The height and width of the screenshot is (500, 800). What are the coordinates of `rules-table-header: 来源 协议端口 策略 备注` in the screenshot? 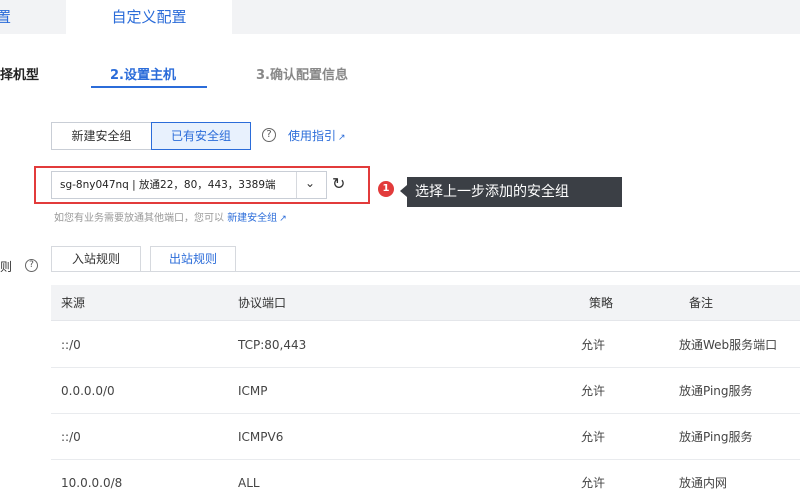 It's located at (425, 303).